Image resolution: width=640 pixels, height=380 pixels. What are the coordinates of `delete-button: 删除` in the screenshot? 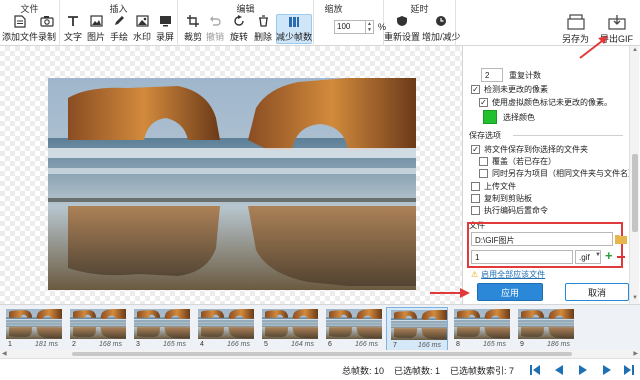 It's located at (263, 29).